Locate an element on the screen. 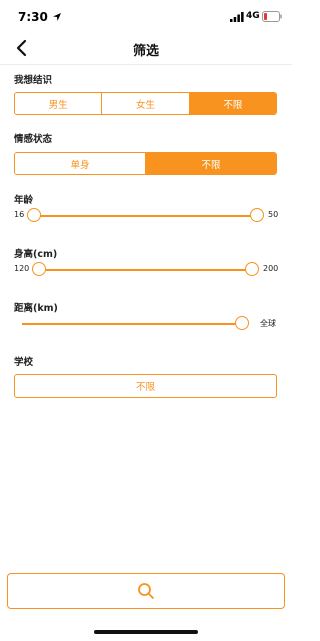 This screenshot has width=320, height=641. gender-option-male: 男生 is located at coordinates (58, 103).